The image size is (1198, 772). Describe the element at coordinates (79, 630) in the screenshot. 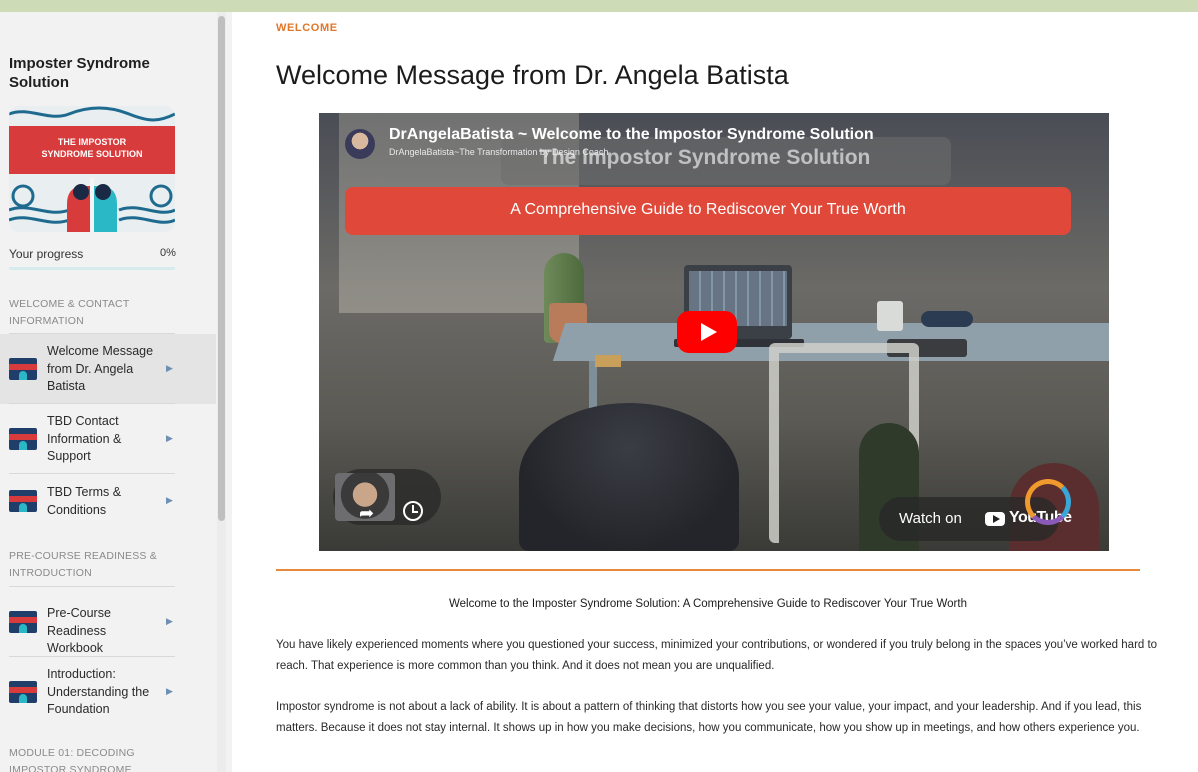

I see `lesson-label: Pre-Course Readiness Workbook` at that location.